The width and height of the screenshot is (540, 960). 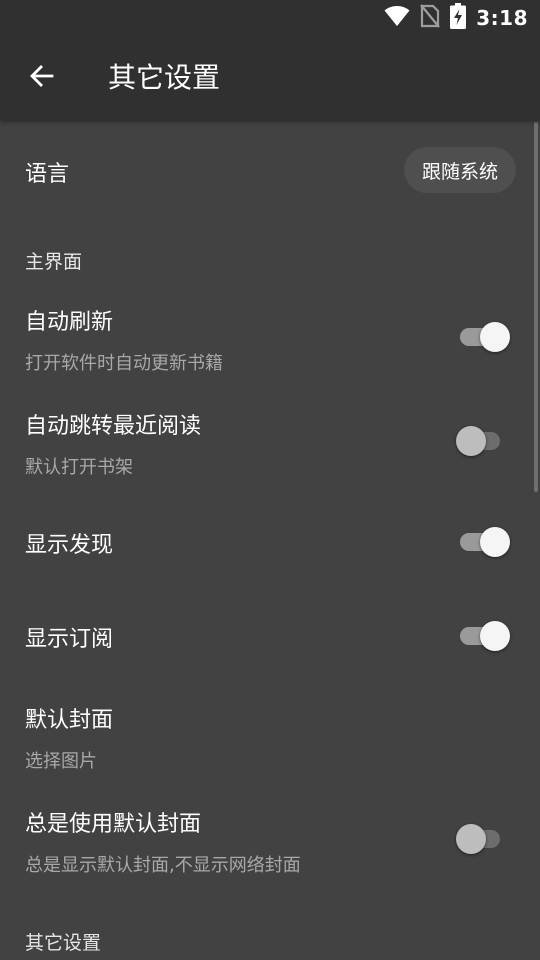 What do you see at coordinates (164, 77) in the screenshot?
I see `page-title: 其它设置` at bounding box center [164, 77].